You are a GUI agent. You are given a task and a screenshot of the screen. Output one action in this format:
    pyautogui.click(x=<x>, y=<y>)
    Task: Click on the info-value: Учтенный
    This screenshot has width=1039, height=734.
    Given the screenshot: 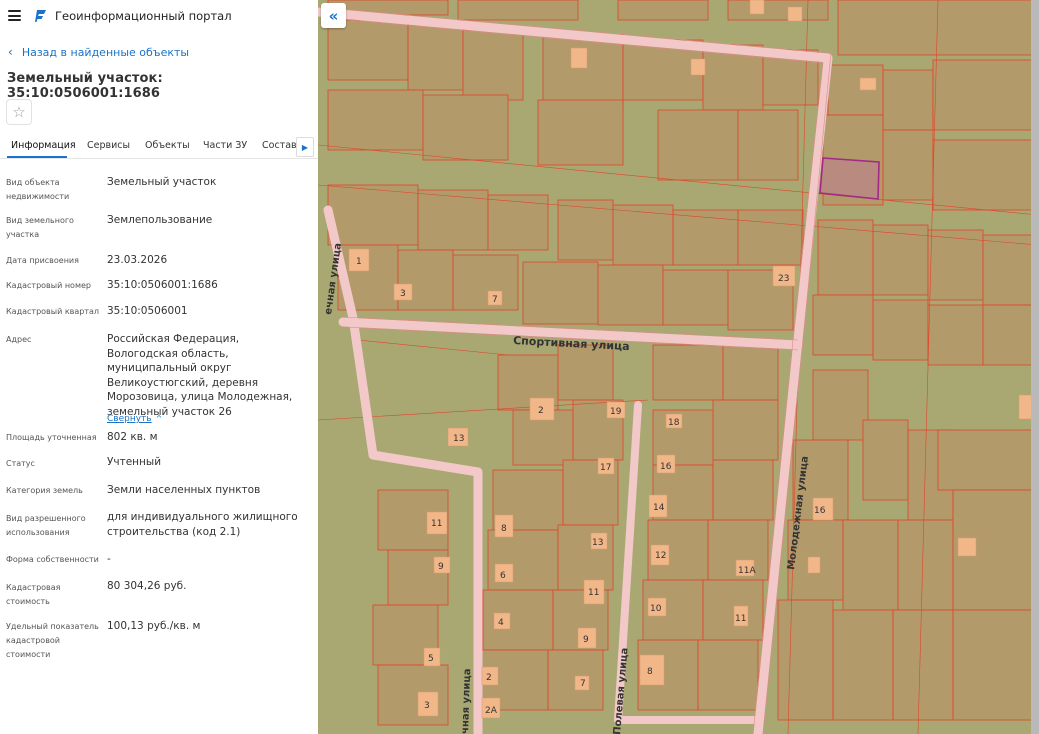 What is the action you would take?
    pyautogui.click(x=134, y=462)
    